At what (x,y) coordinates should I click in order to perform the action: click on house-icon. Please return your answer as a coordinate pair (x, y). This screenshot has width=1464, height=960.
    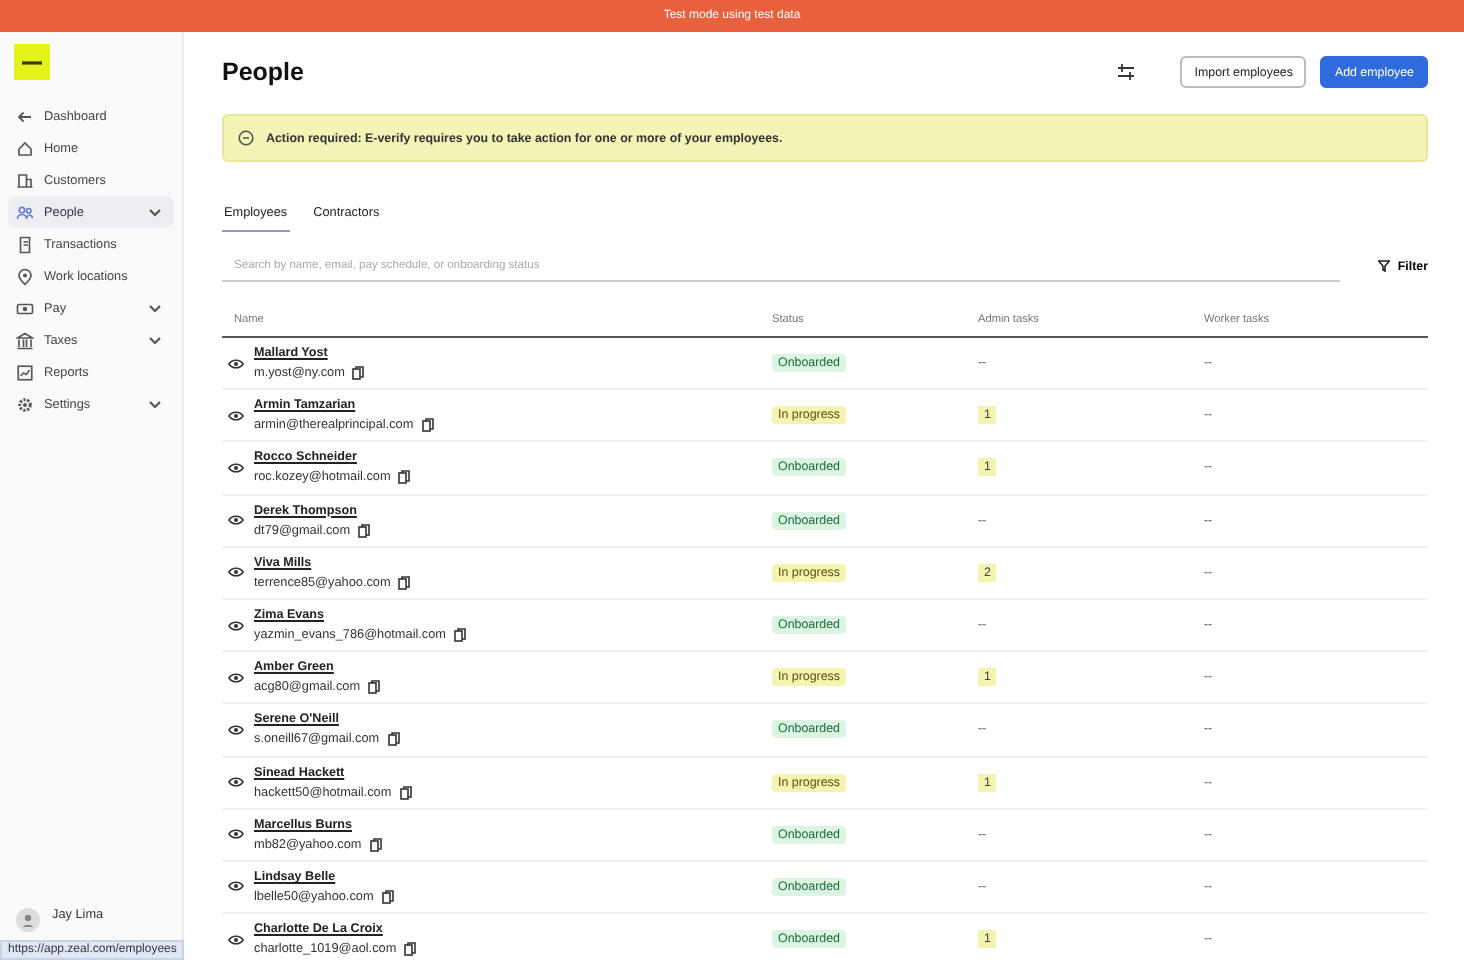
    Looking at the image, I should click on (25, 148).